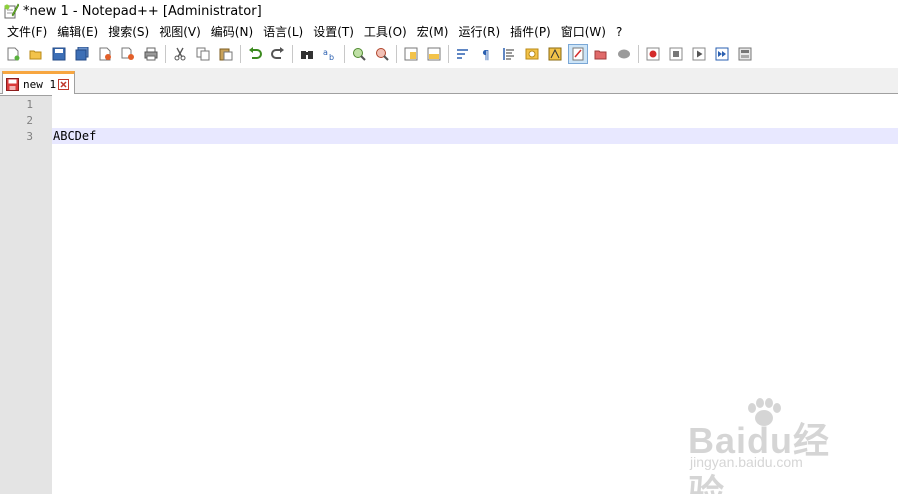  Describe the element at coordinates (29, 136) in the screenshot. I see `line-number: 3` at that location.